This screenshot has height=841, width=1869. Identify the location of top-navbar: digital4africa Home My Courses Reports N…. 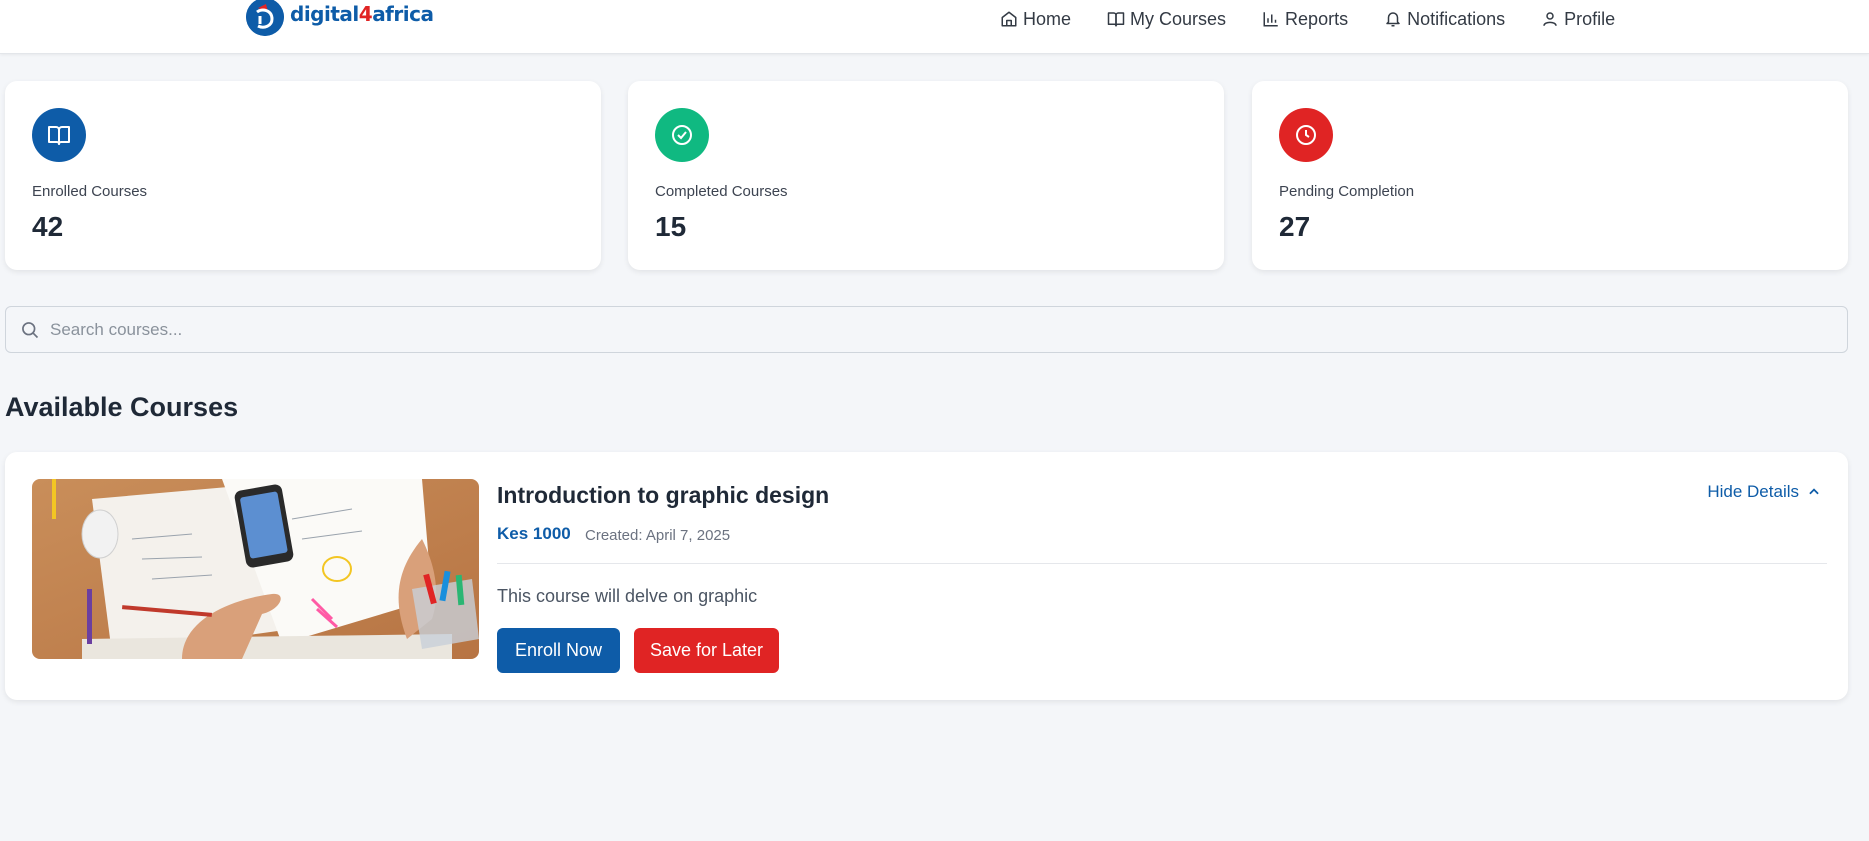
(934, 27).